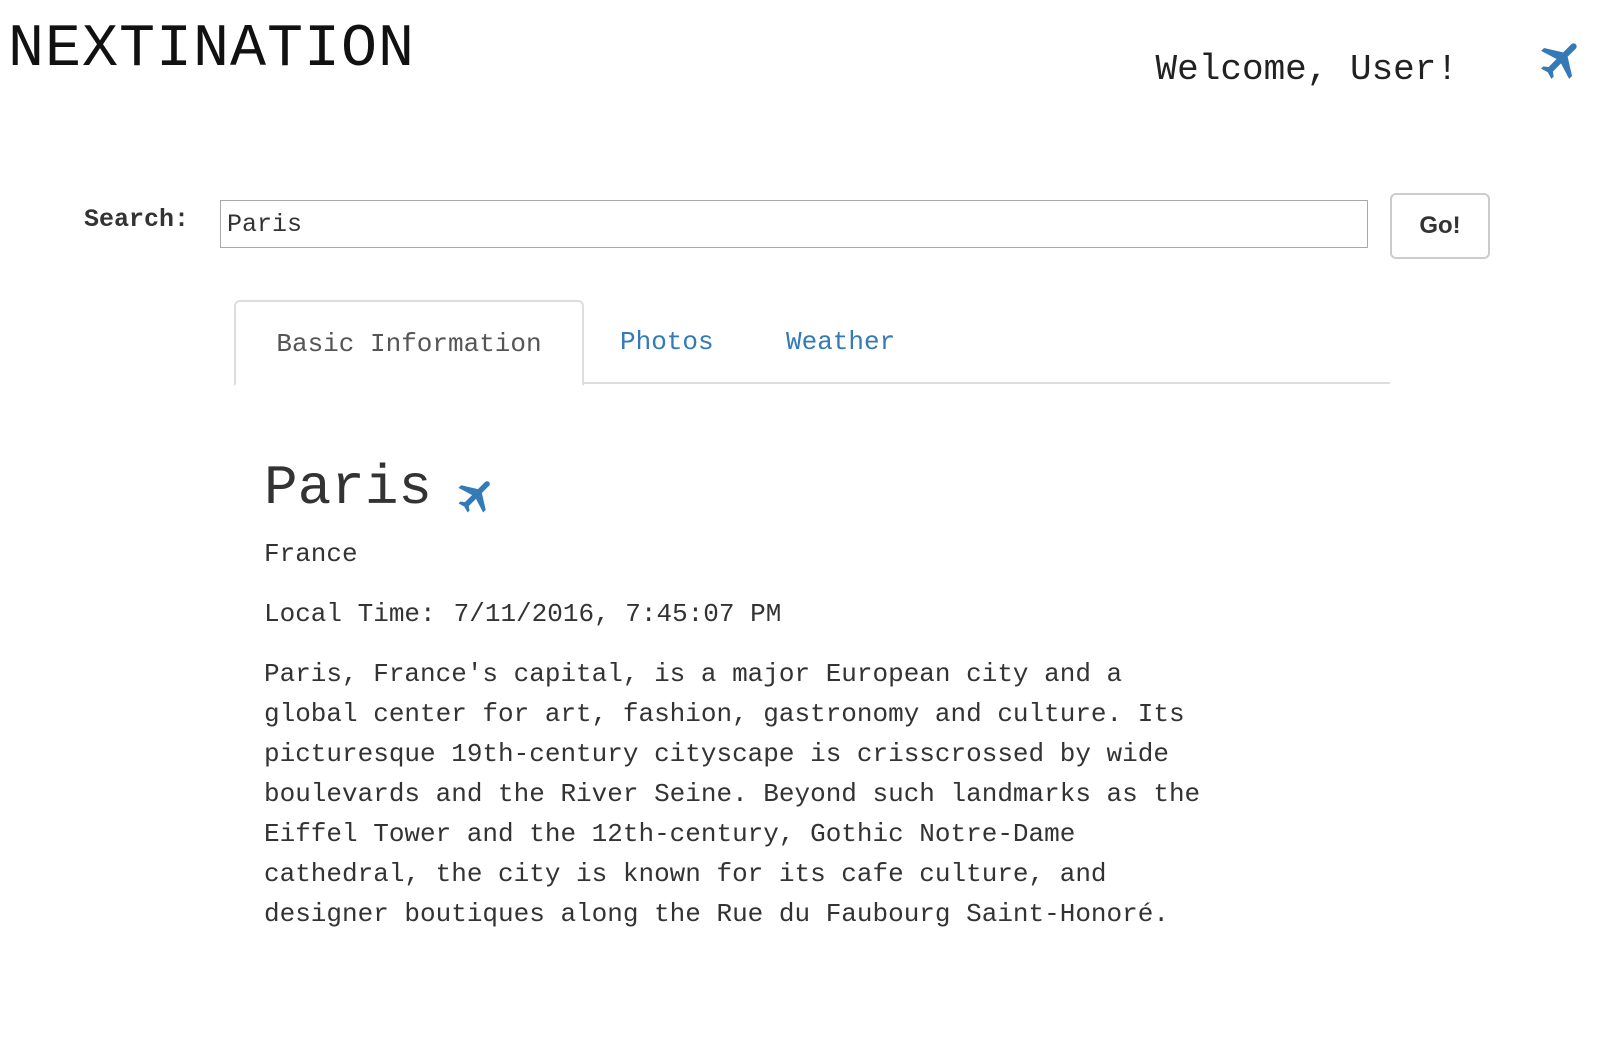  I want to click on local-time: Local Time: 7/11/2016, 7:45:07 PM, so click(744, 614).